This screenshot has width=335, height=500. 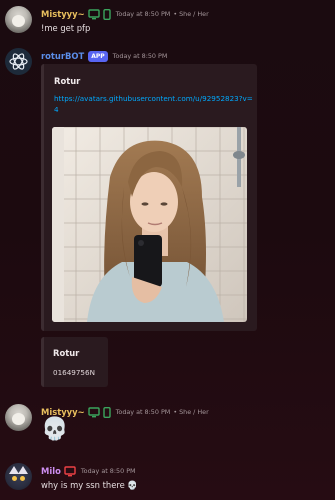 I want to click on rotur-logo-icon, so click(x=18, y=61).